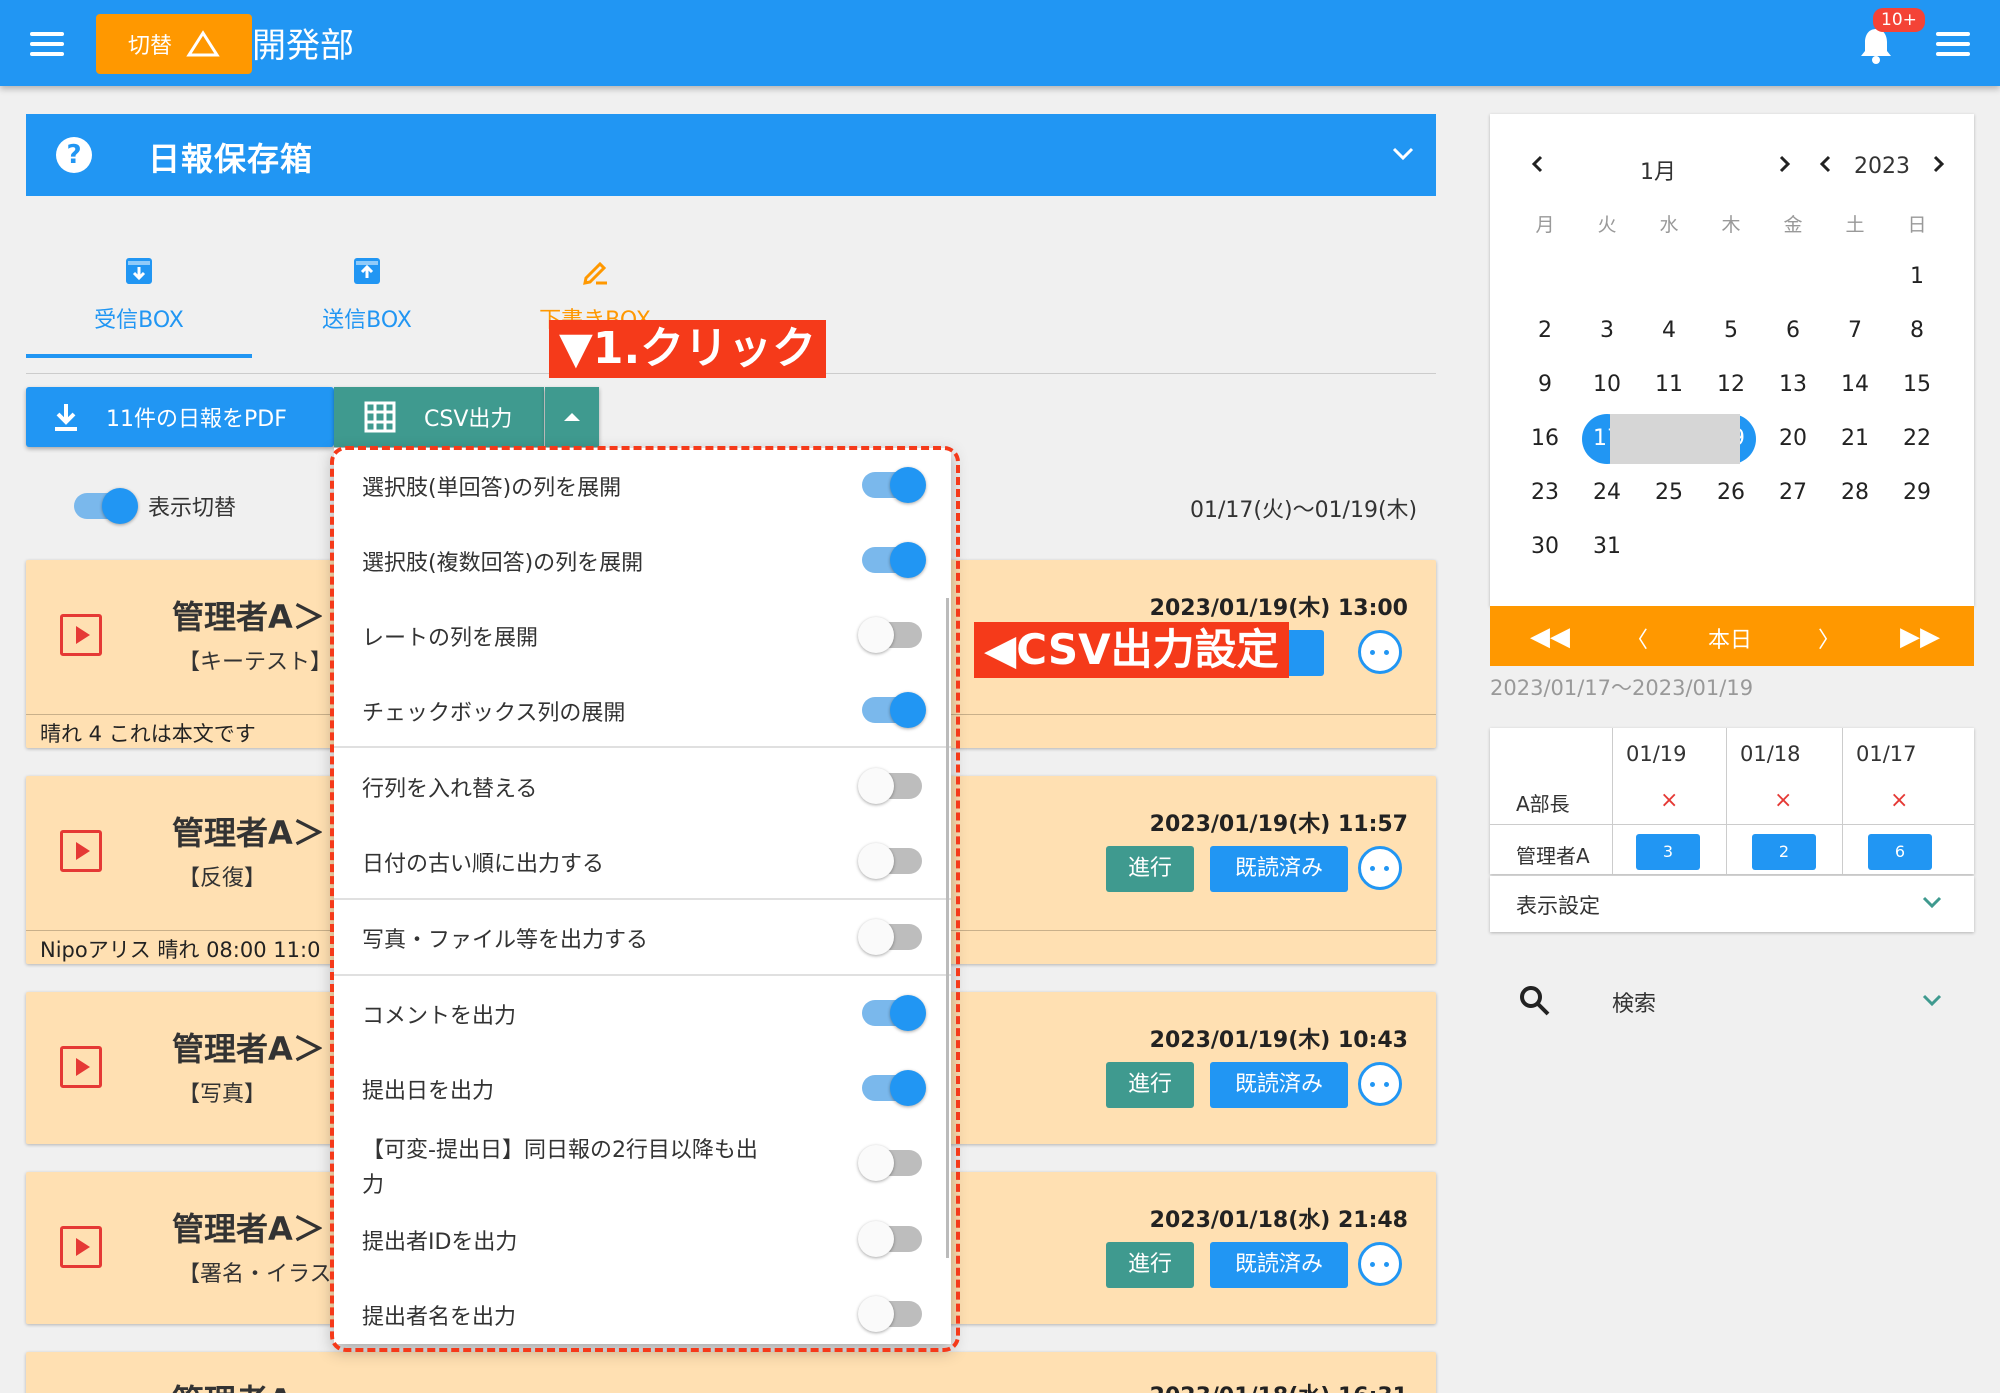  Describe the element at coordinates (1669, 492) in the screenshot. I see `calendar-day: 25` at that location.